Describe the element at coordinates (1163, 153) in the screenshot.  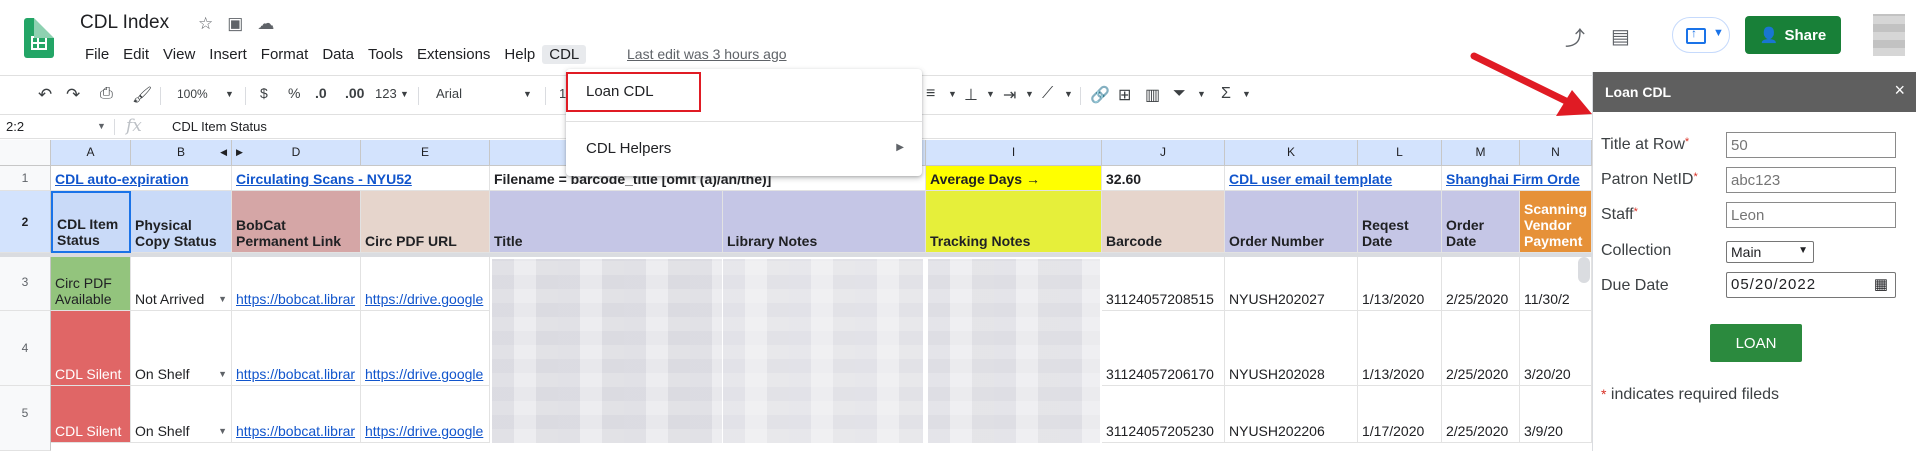
I see `col-header-j: J` at that location.